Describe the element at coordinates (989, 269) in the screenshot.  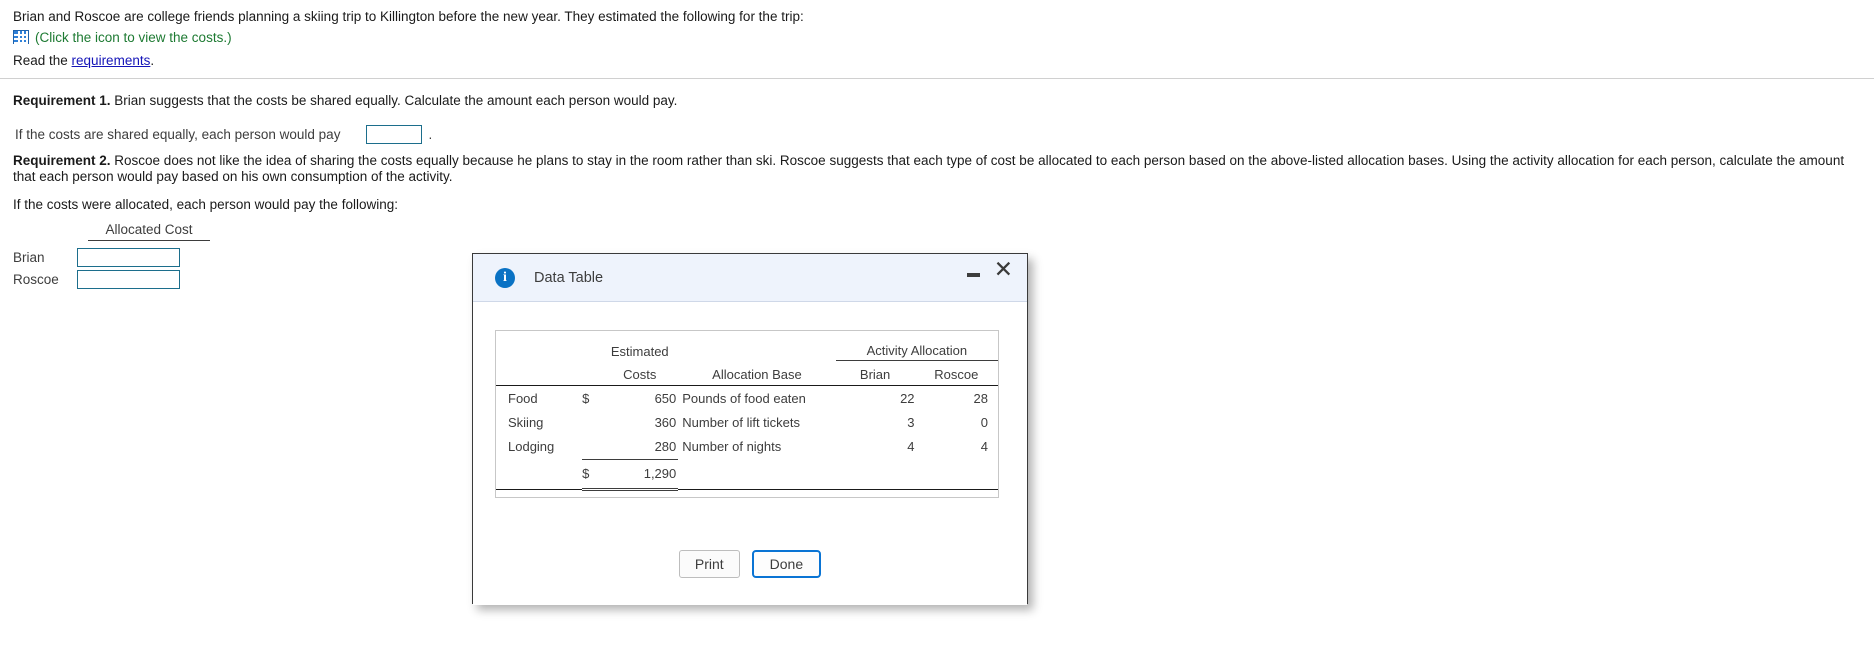
I see `dialog-window-controls: ✕` at that location.